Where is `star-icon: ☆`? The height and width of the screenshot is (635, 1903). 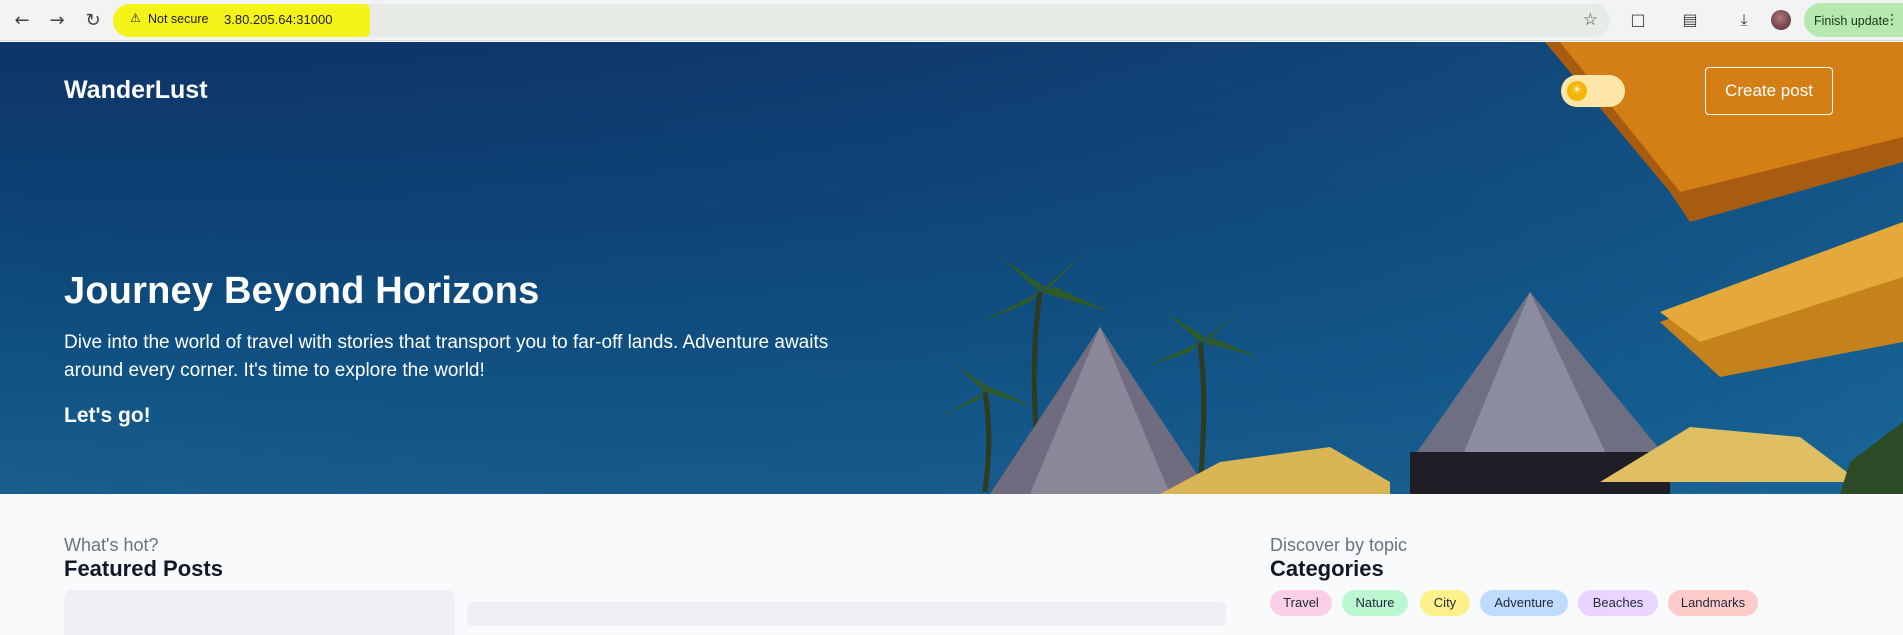 star-icon: ☆ is located at coordinates (1590, 20).